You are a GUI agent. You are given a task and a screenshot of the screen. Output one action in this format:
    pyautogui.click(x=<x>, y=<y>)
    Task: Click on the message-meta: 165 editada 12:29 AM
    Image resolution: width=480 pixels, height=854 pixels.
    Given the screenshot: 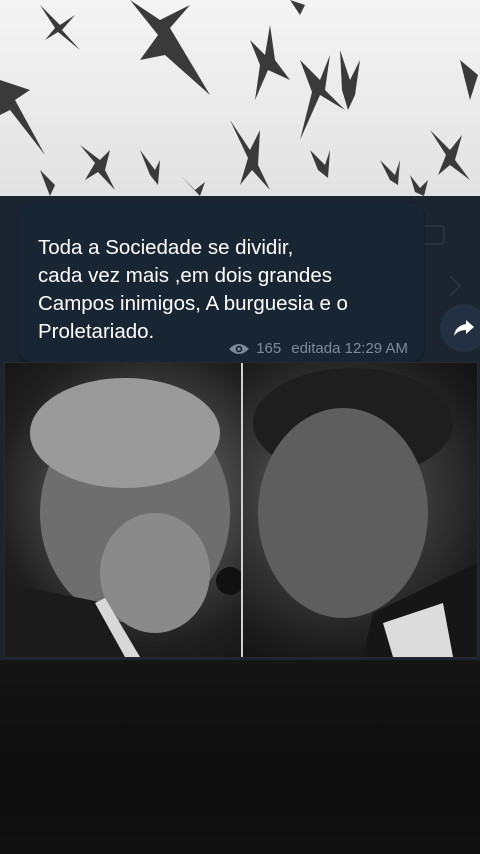 What is the action you would take?
    pyautogui.click(x=318, y=348)
    